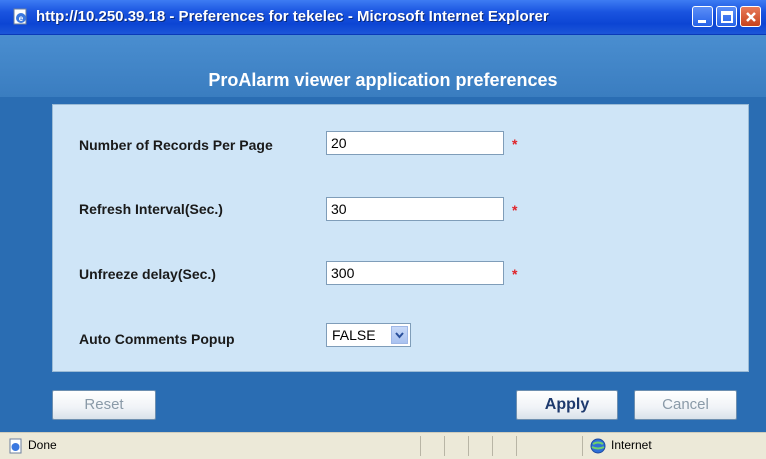 This screenshot has height=459, width=766. What do you see at coordinates (354, 335) in the screenshot?
I see `popup-select-value: FALSE` at bounding box center [354, 335].